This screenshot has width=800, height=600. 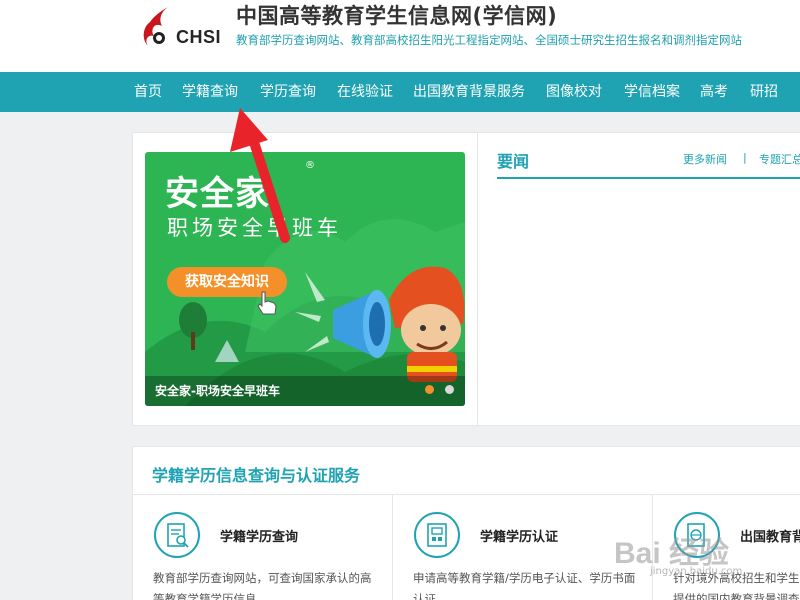 I want to click on nav-item-image-proofread: 图像校对, so click(x=574, y=92).